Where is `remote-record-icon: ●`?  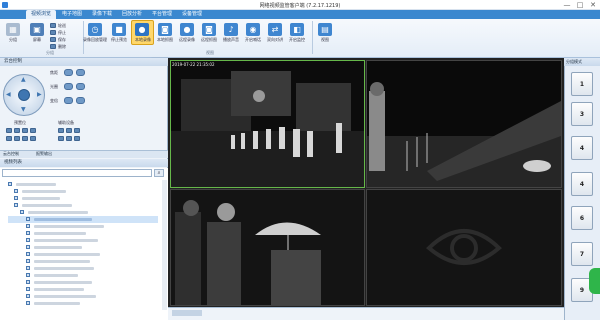 remote-record-icon: ● is located at coordinates (187, 29).